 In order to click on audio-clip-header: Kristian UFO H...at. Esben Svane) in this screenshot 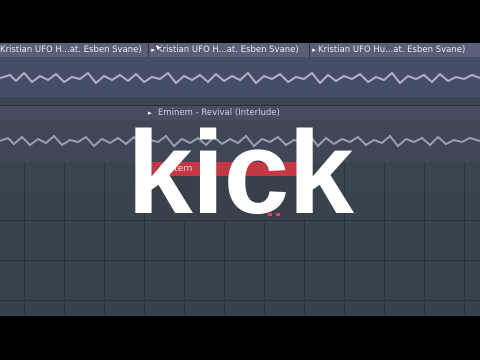, I will do `click(74, 50)`.